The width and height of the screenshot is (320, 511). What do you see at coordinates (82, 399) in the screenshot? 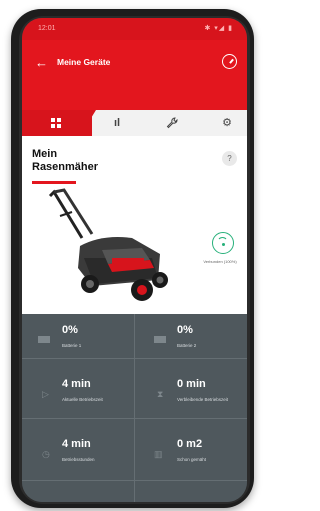
I see `current-runtime-label: Aktuelle Betriebszeit` at bounding box center [82, 399].